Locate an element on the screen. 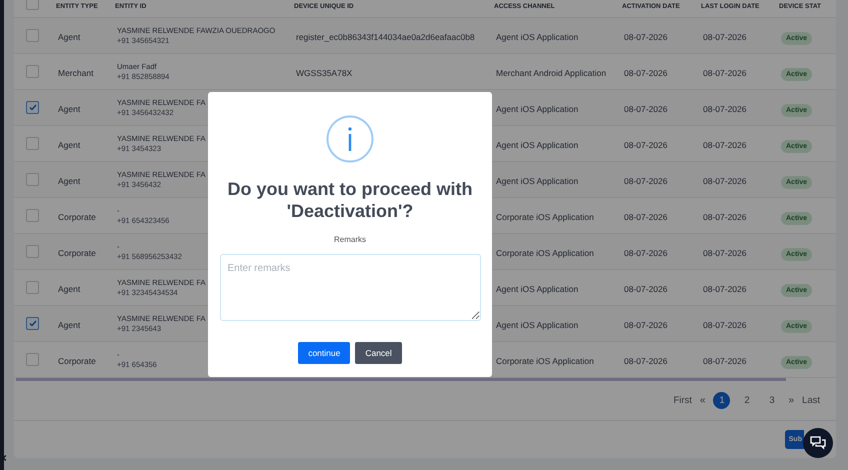 The height and width of the screenshot is (470, 848). first-link: First is located at coordinates (682, 400).